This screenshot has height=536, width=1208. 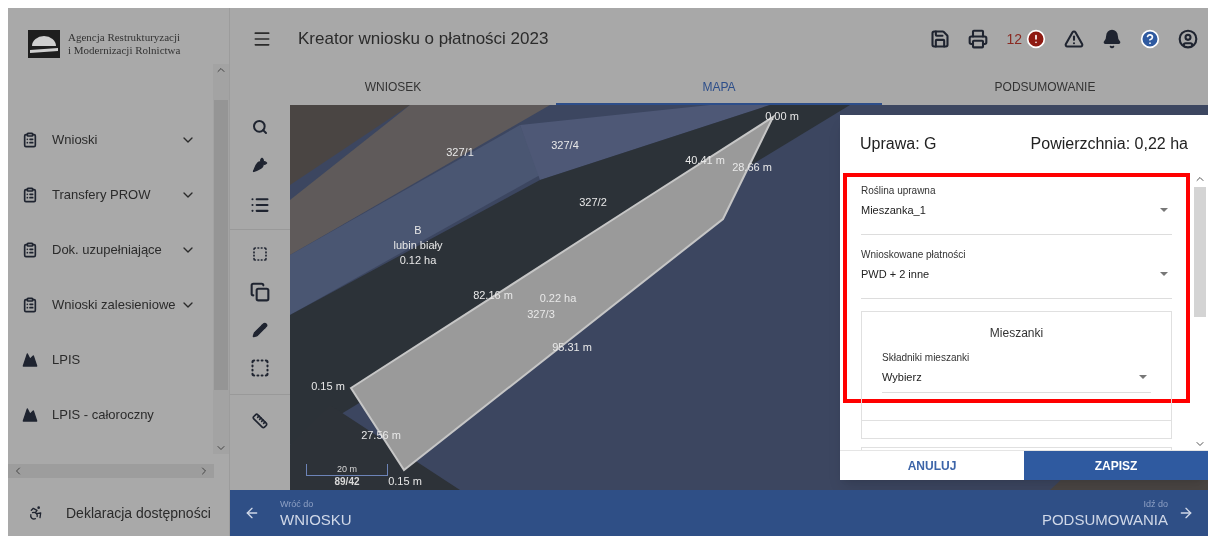 What do you see at coordinates (1016, 333) in the screenshot?
I see `section-title: Mieszanki` at bounding box center [1016, 333].